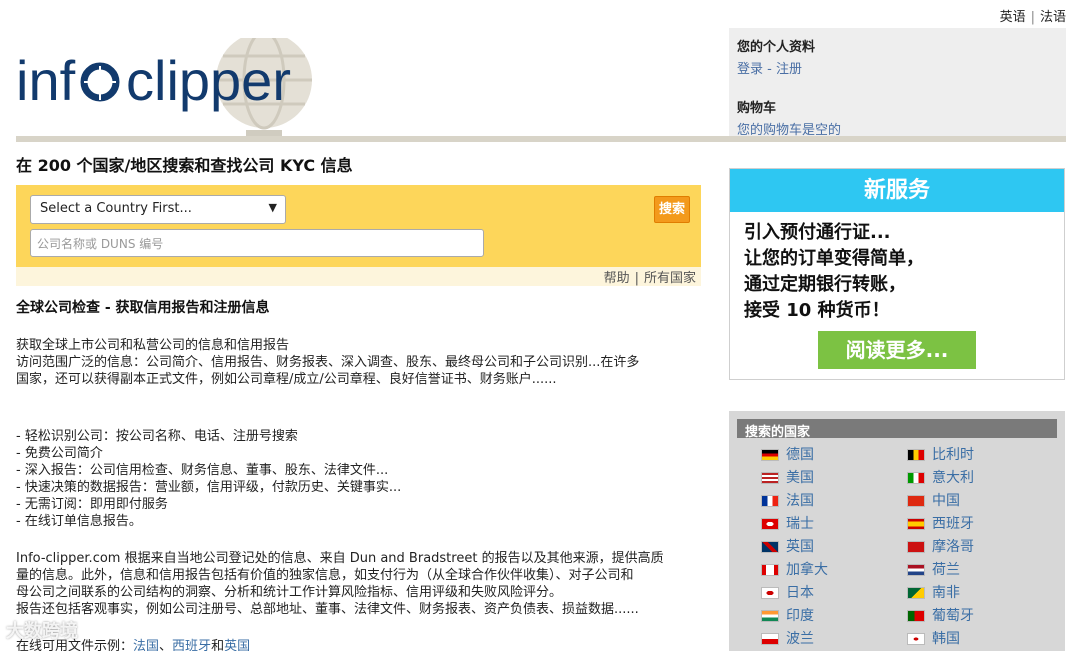 The height and width of the screenshot is (651, 1080). I want to click on feature-item: - 无需订阅：即用即付服务, so click(92, 504).